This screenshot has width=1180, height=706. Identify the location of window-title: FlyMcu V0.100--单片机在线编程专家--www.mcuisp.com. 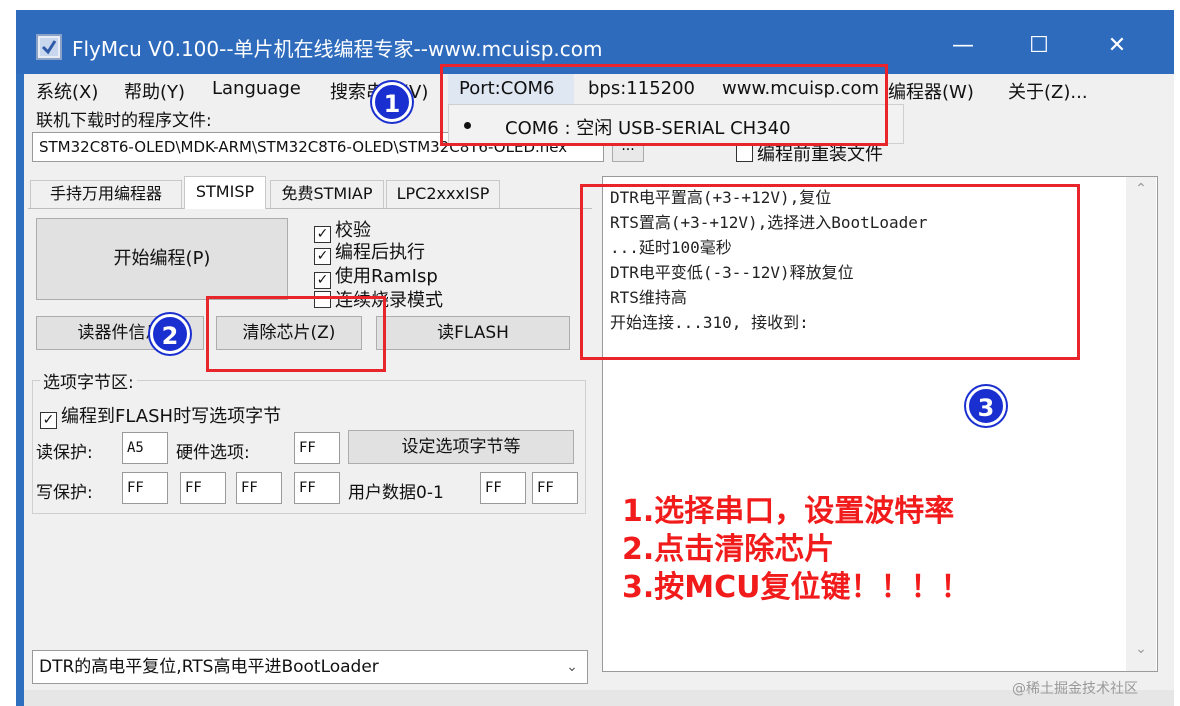
(337, 49).